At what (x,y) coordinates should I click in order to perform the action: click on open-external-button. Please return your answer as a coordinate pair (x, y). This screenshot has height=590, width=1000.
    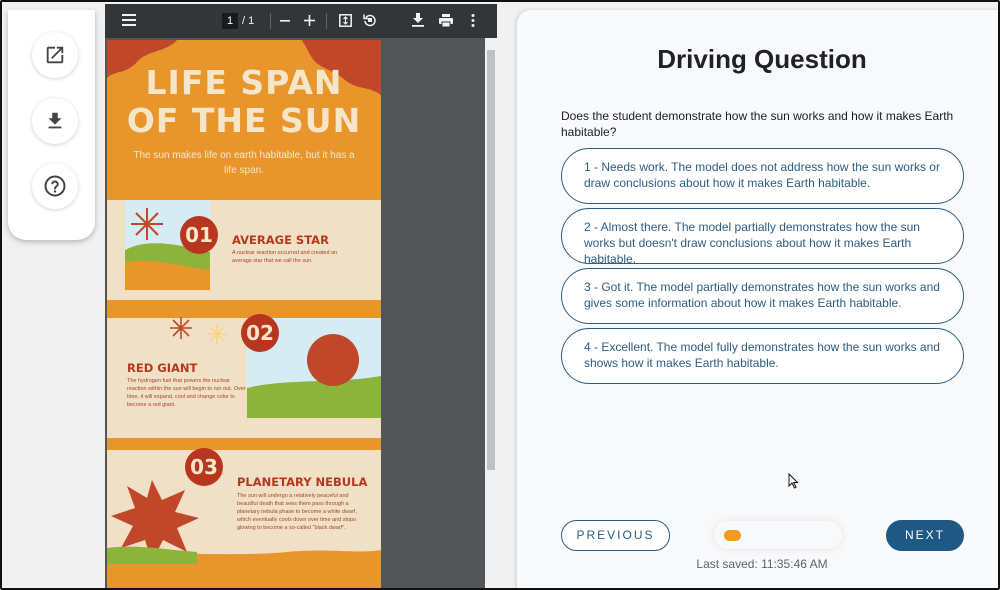
    Looking at the image, I should click on (55, 55).